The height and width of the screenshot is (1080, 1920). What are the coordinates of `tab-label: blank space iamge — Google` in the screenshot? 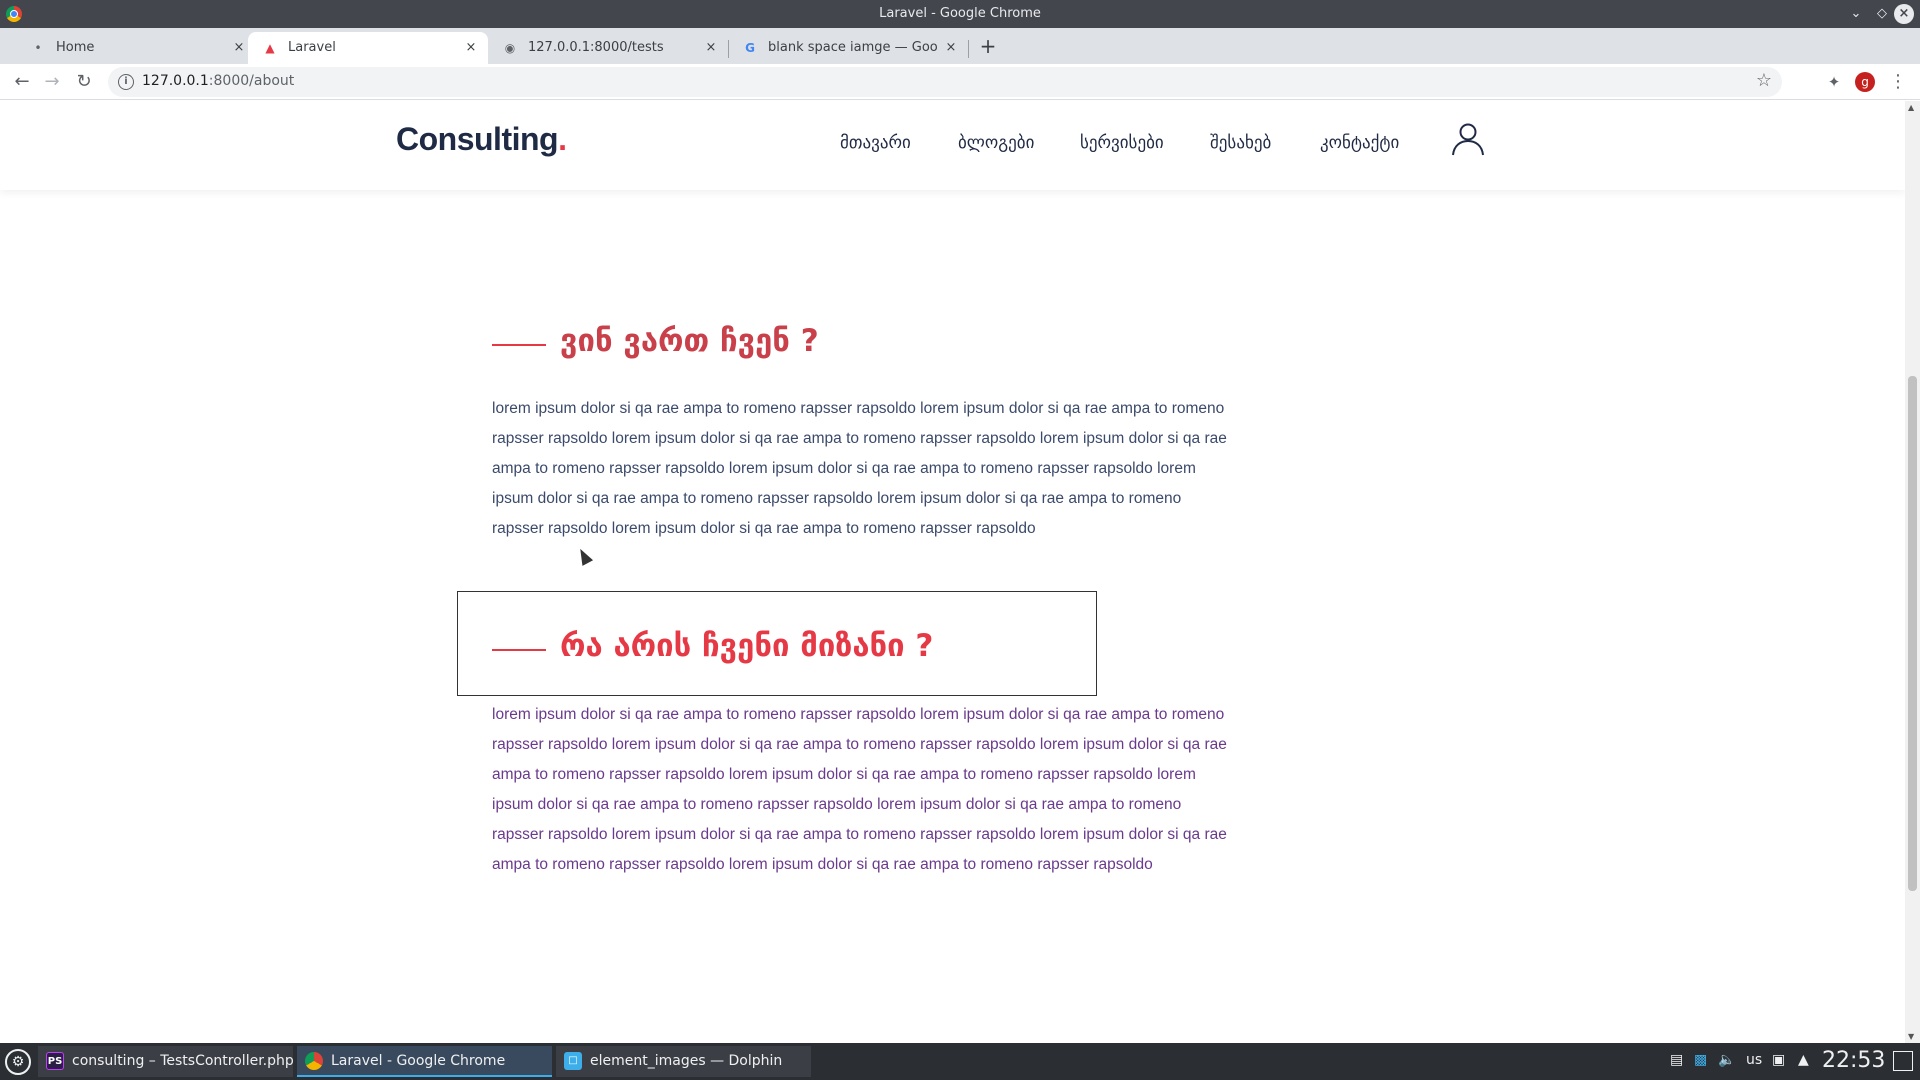 It's located at (853, 47).